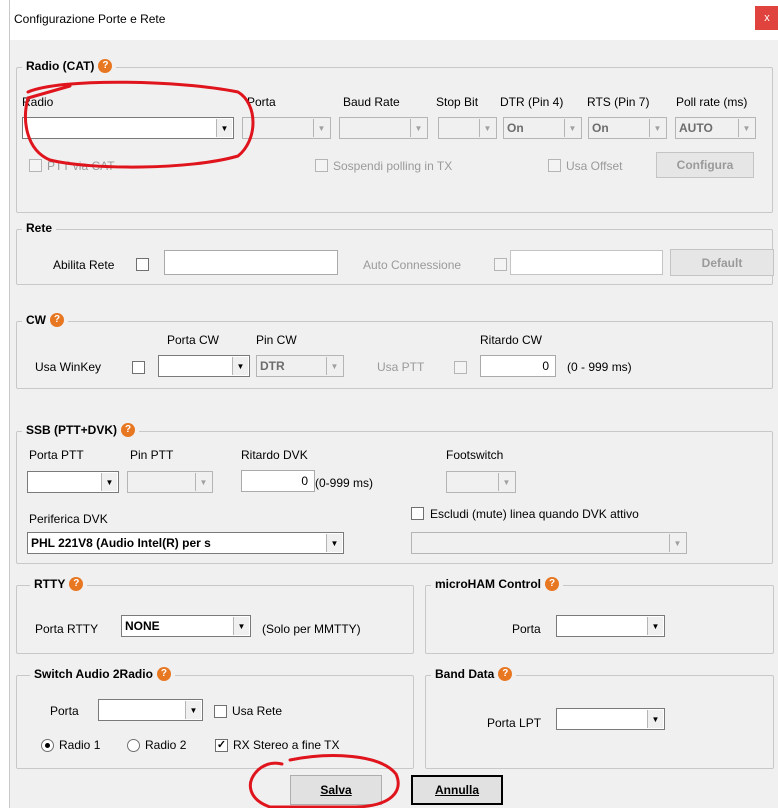 This screenshot has width=778, height=808. Describe the element at coordinates (715, 128) in the screenshot. I see `poll-rate-select: AUTO ▼` at that location.